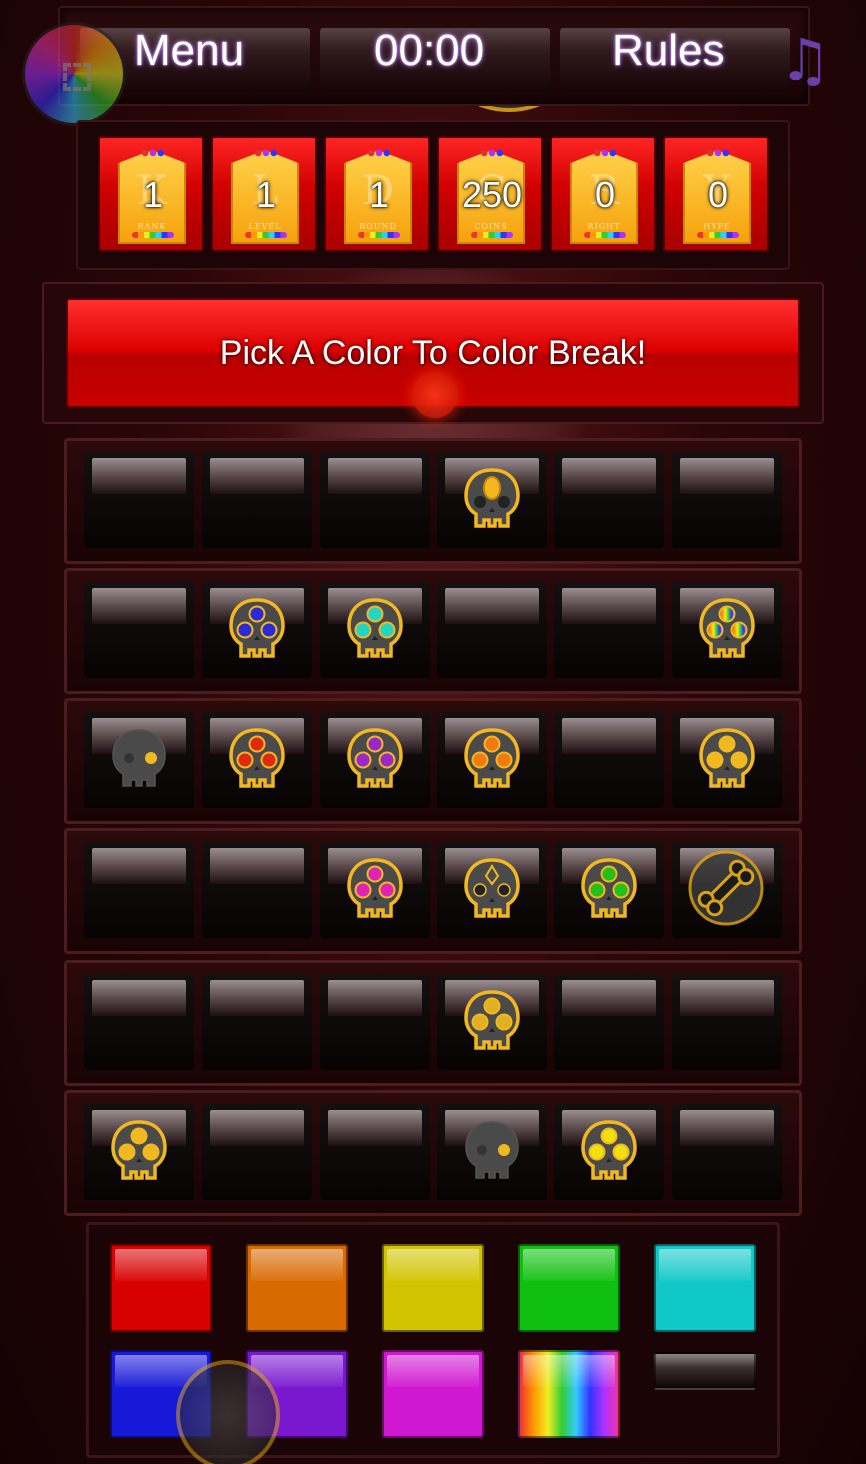  What do you see at coordinates (433, 1394) in the screenshot?
I see `color-swatch-magenta` at bounding box center [433, 1394].